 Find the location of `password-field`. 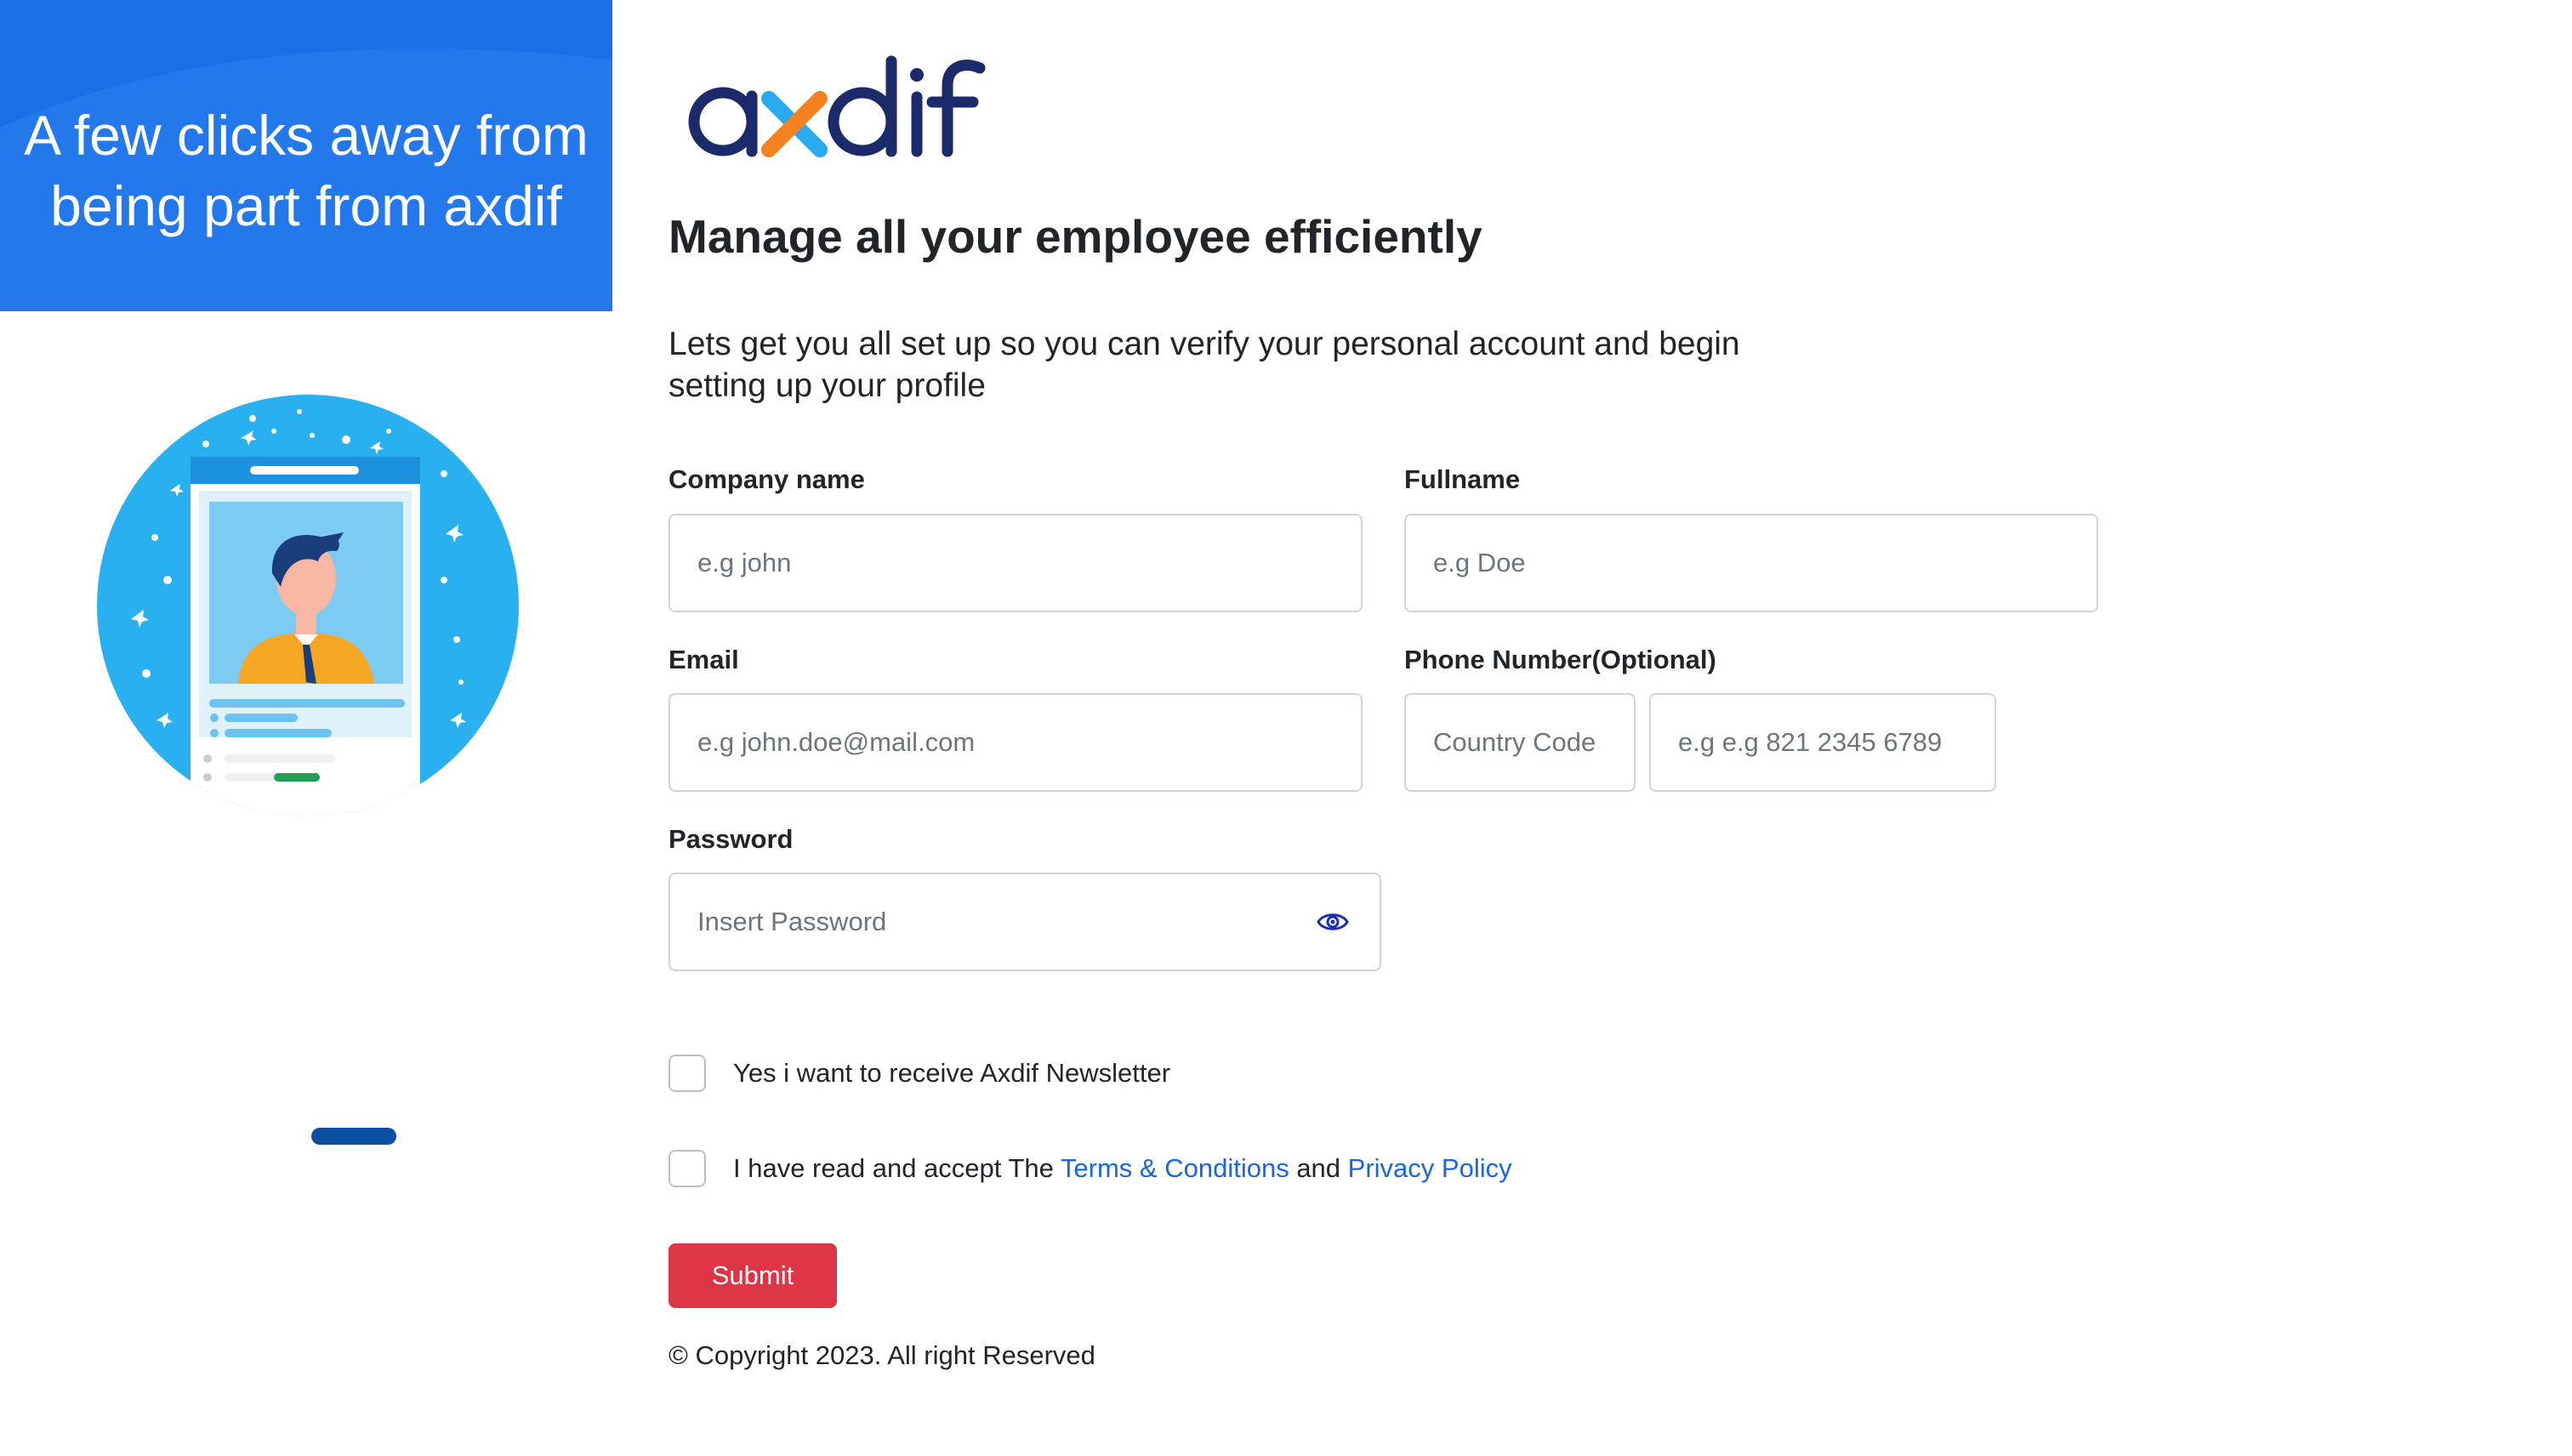

password-field is located at coordinates (1025, 922).